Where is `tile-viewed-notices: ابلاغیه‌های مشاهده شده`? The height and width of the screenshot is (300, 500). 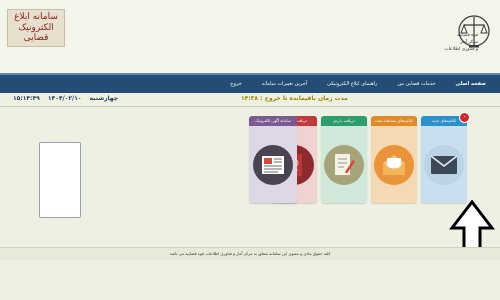 tile-viewed-notices: ابلاغیه‌های مشاهده شده is located at coordinates (394, 159).